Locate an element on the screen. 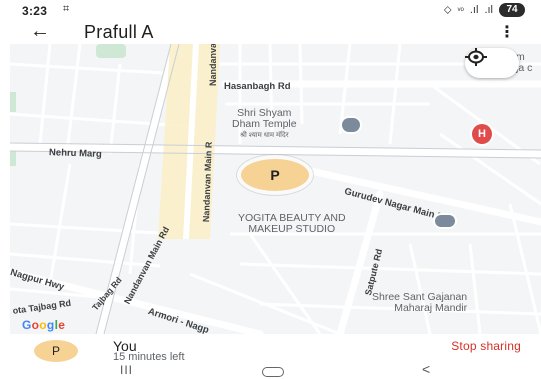  road-label-nehru-marg: Nehru Marg is located at coordinates (75, 153).